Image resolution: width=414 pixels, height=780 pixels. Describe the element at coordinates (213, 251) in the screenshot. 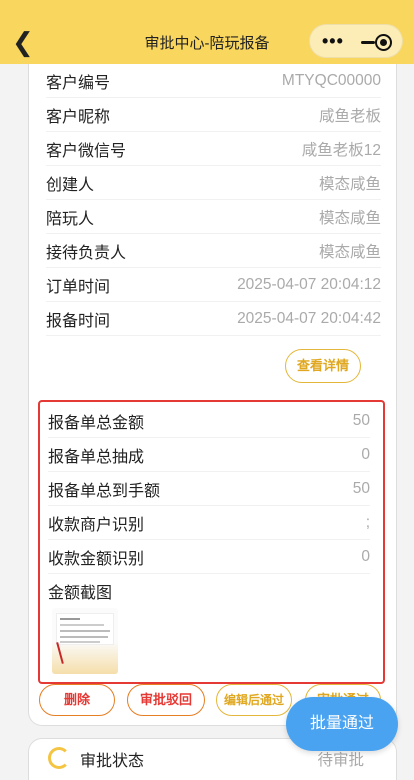

I see `list-item: 接待负责人 模态咸鱼` at that location.